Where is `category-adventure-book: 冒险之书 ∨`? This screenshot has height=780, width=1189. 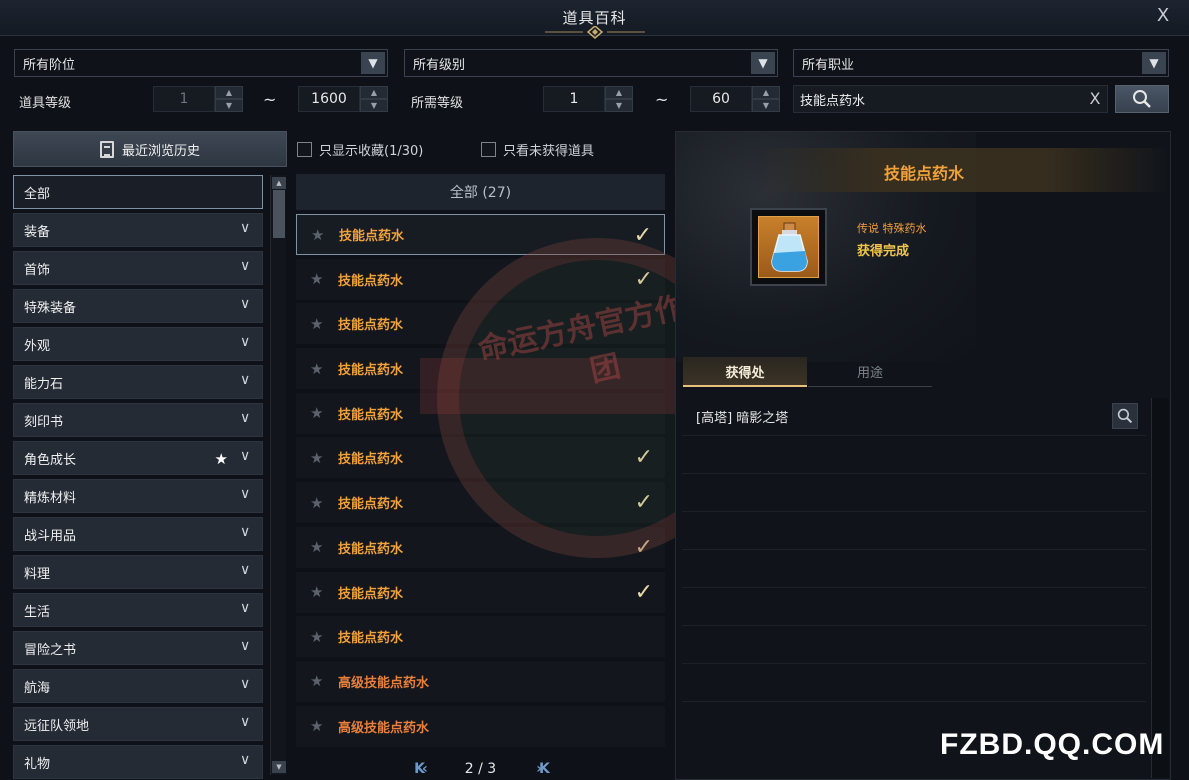 category-adventure-book: 冒险之书 ∨ is located at coordinates (138, 648).